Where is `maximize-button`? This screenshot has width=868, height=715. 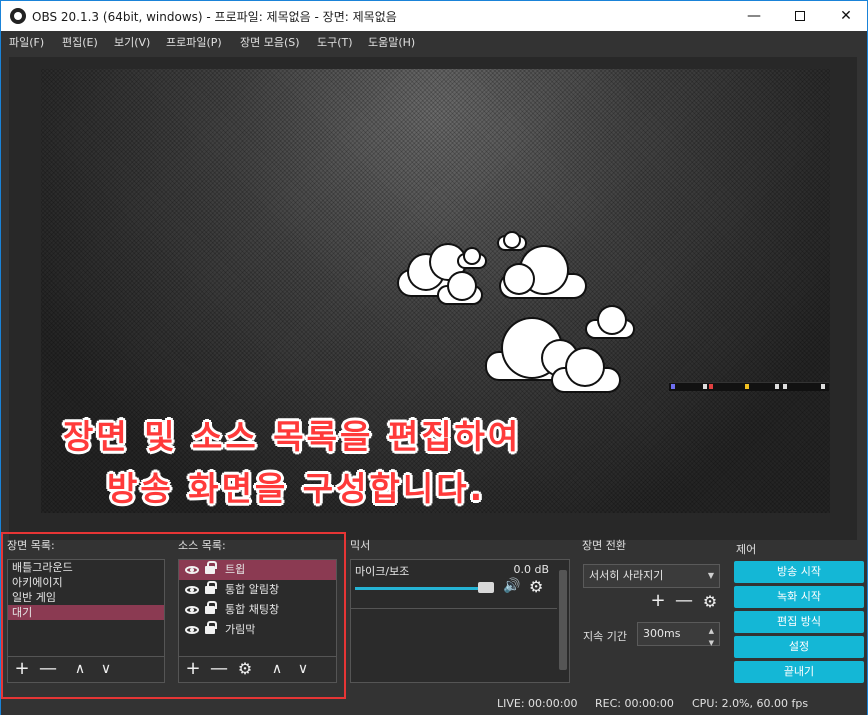
maximize-button is located at coordinates (800, 16).